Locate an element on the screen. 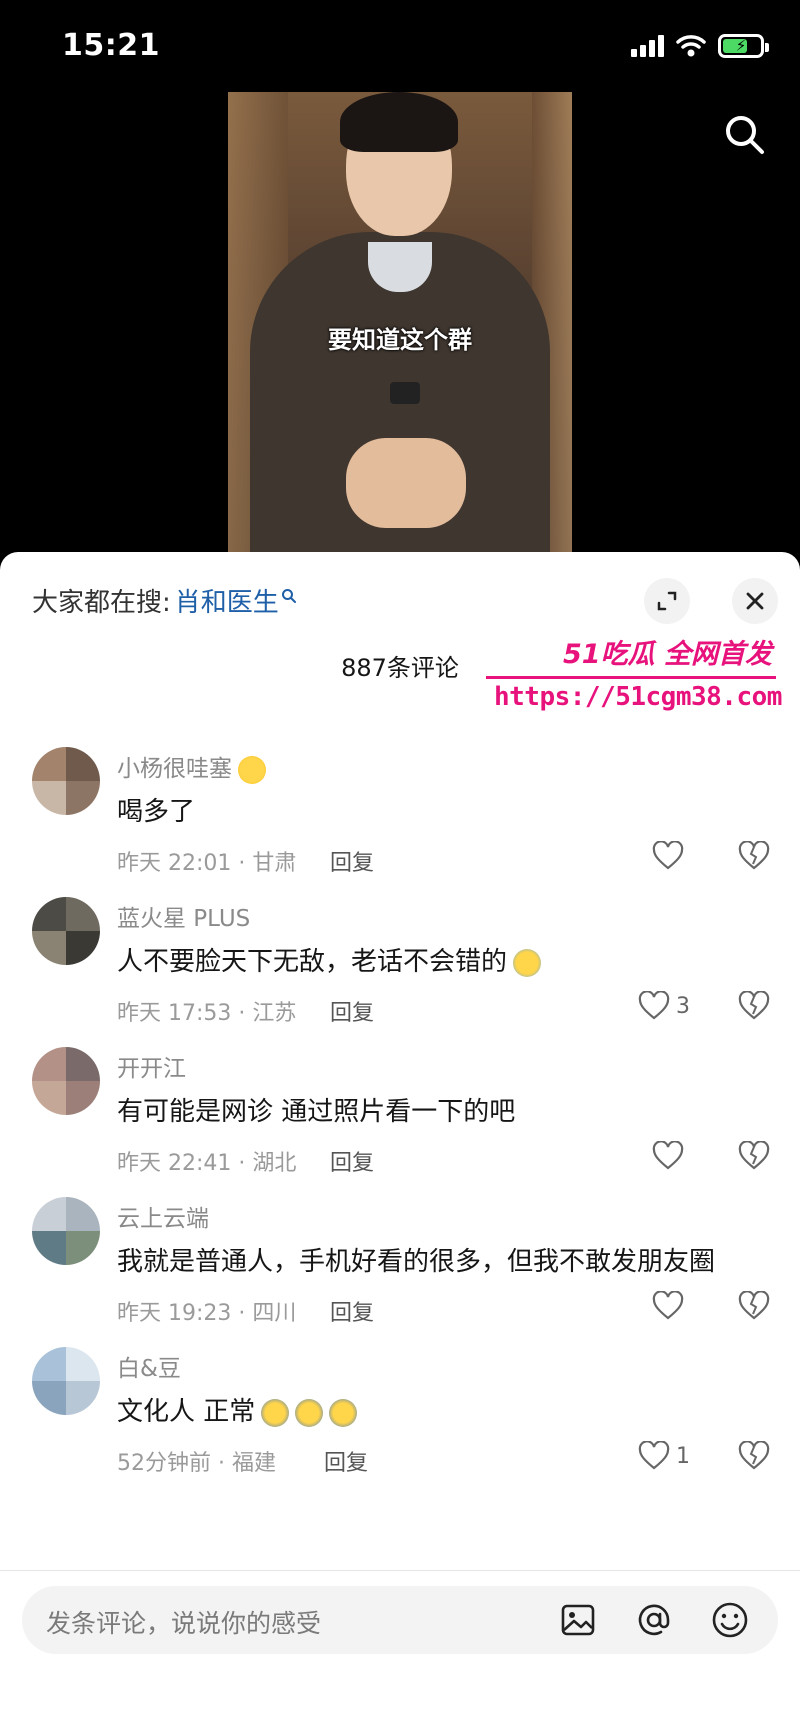 This screenshot has height=1731, width=800. comment-meta: 昨天 22:41 · 湖北 is located at coordinates (207, 1163).